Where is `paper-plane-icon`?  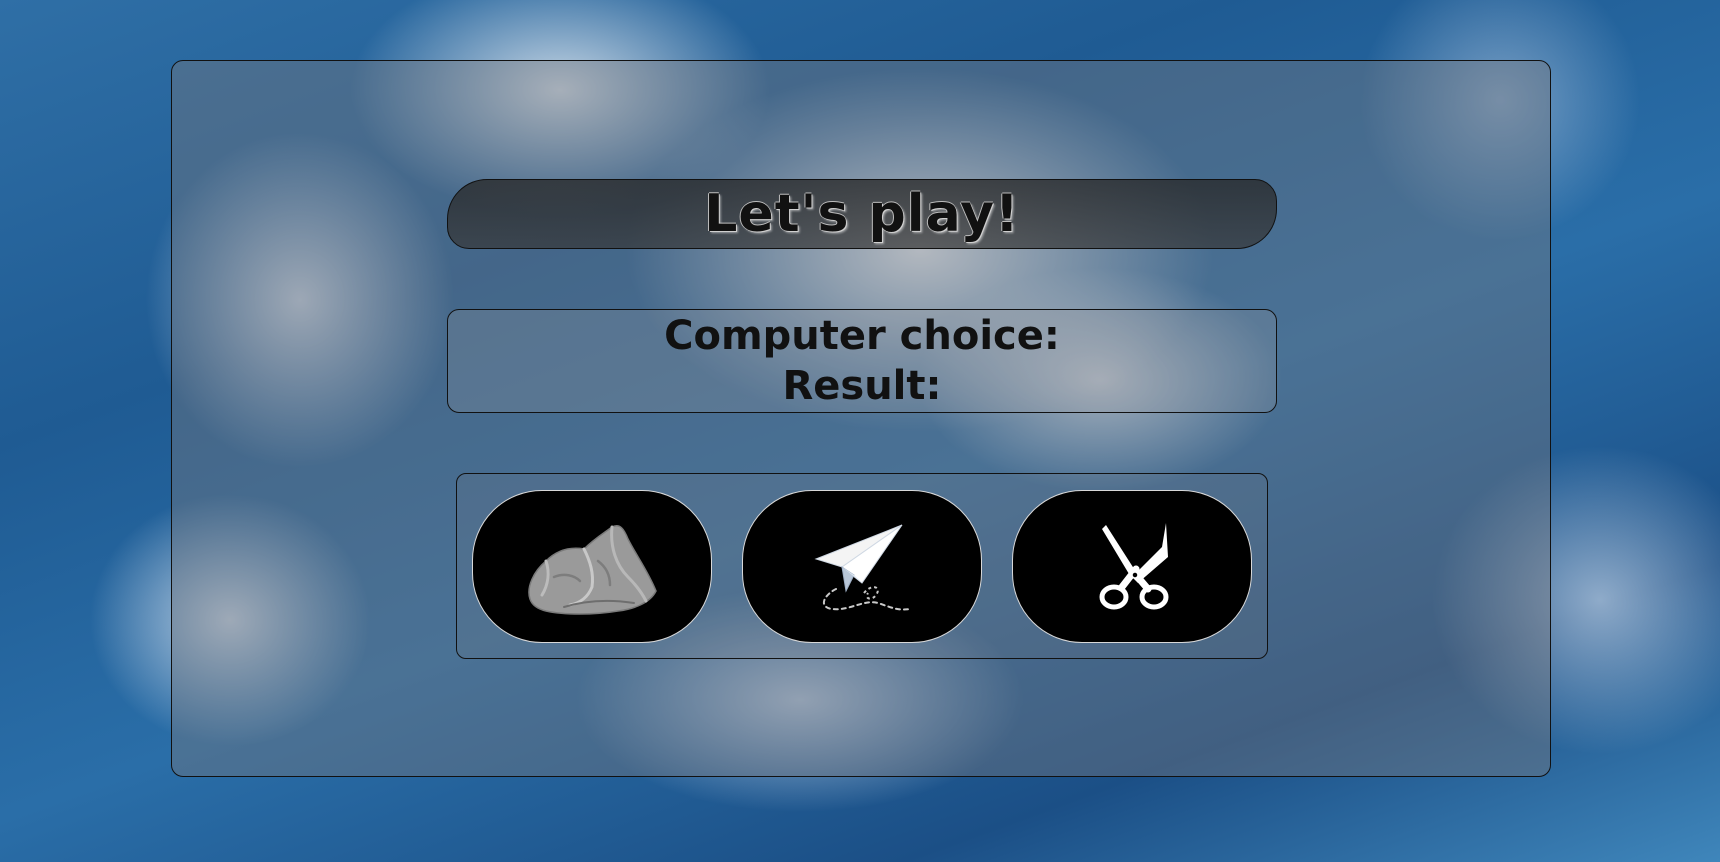
paper-plane-icon is located at coordinates (862, 567).